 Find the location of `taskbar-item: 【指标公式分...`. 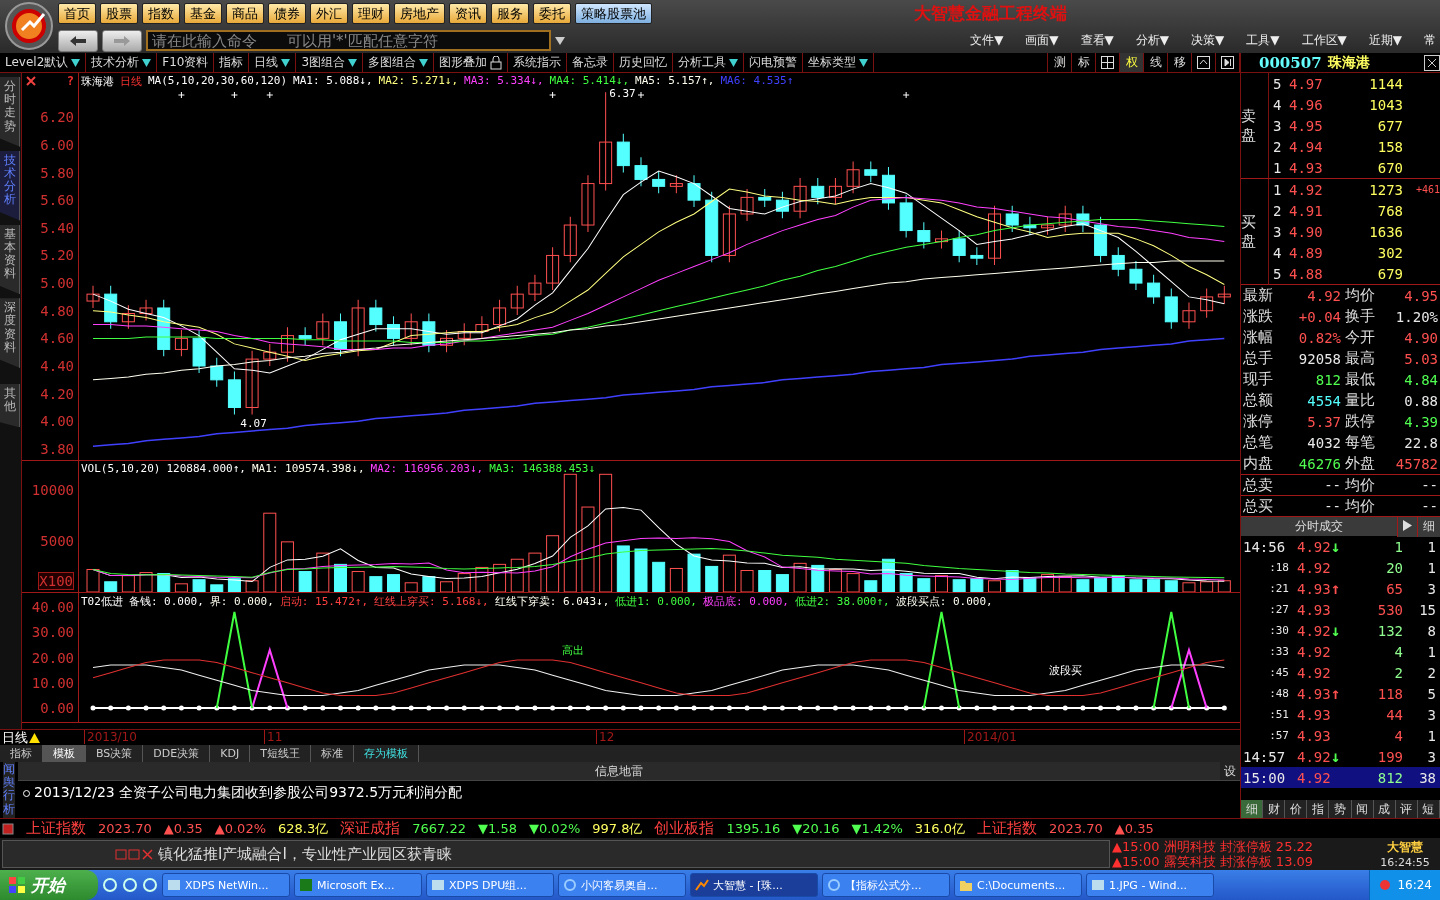

taskbar-item: 【指标公式分... is located at coordinates (886, 885).